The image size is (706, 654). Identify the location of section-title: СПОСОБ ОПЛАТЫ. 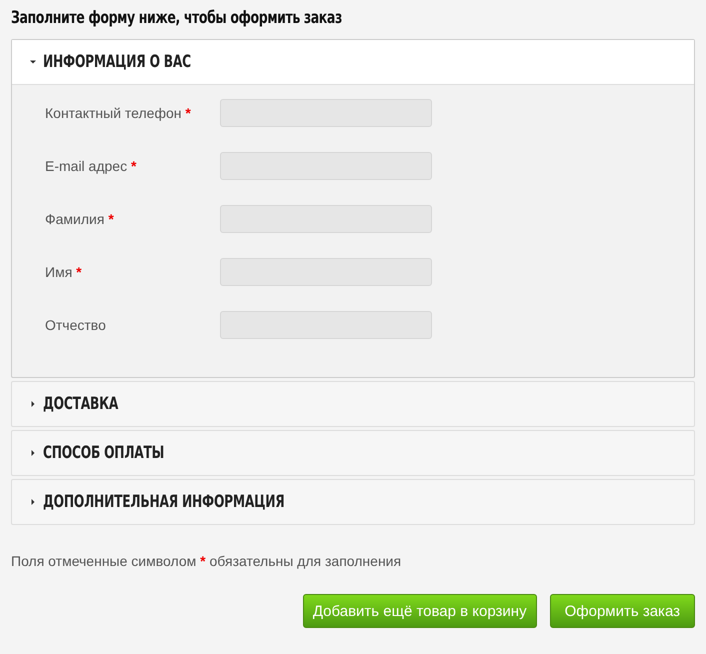
(103, 453).